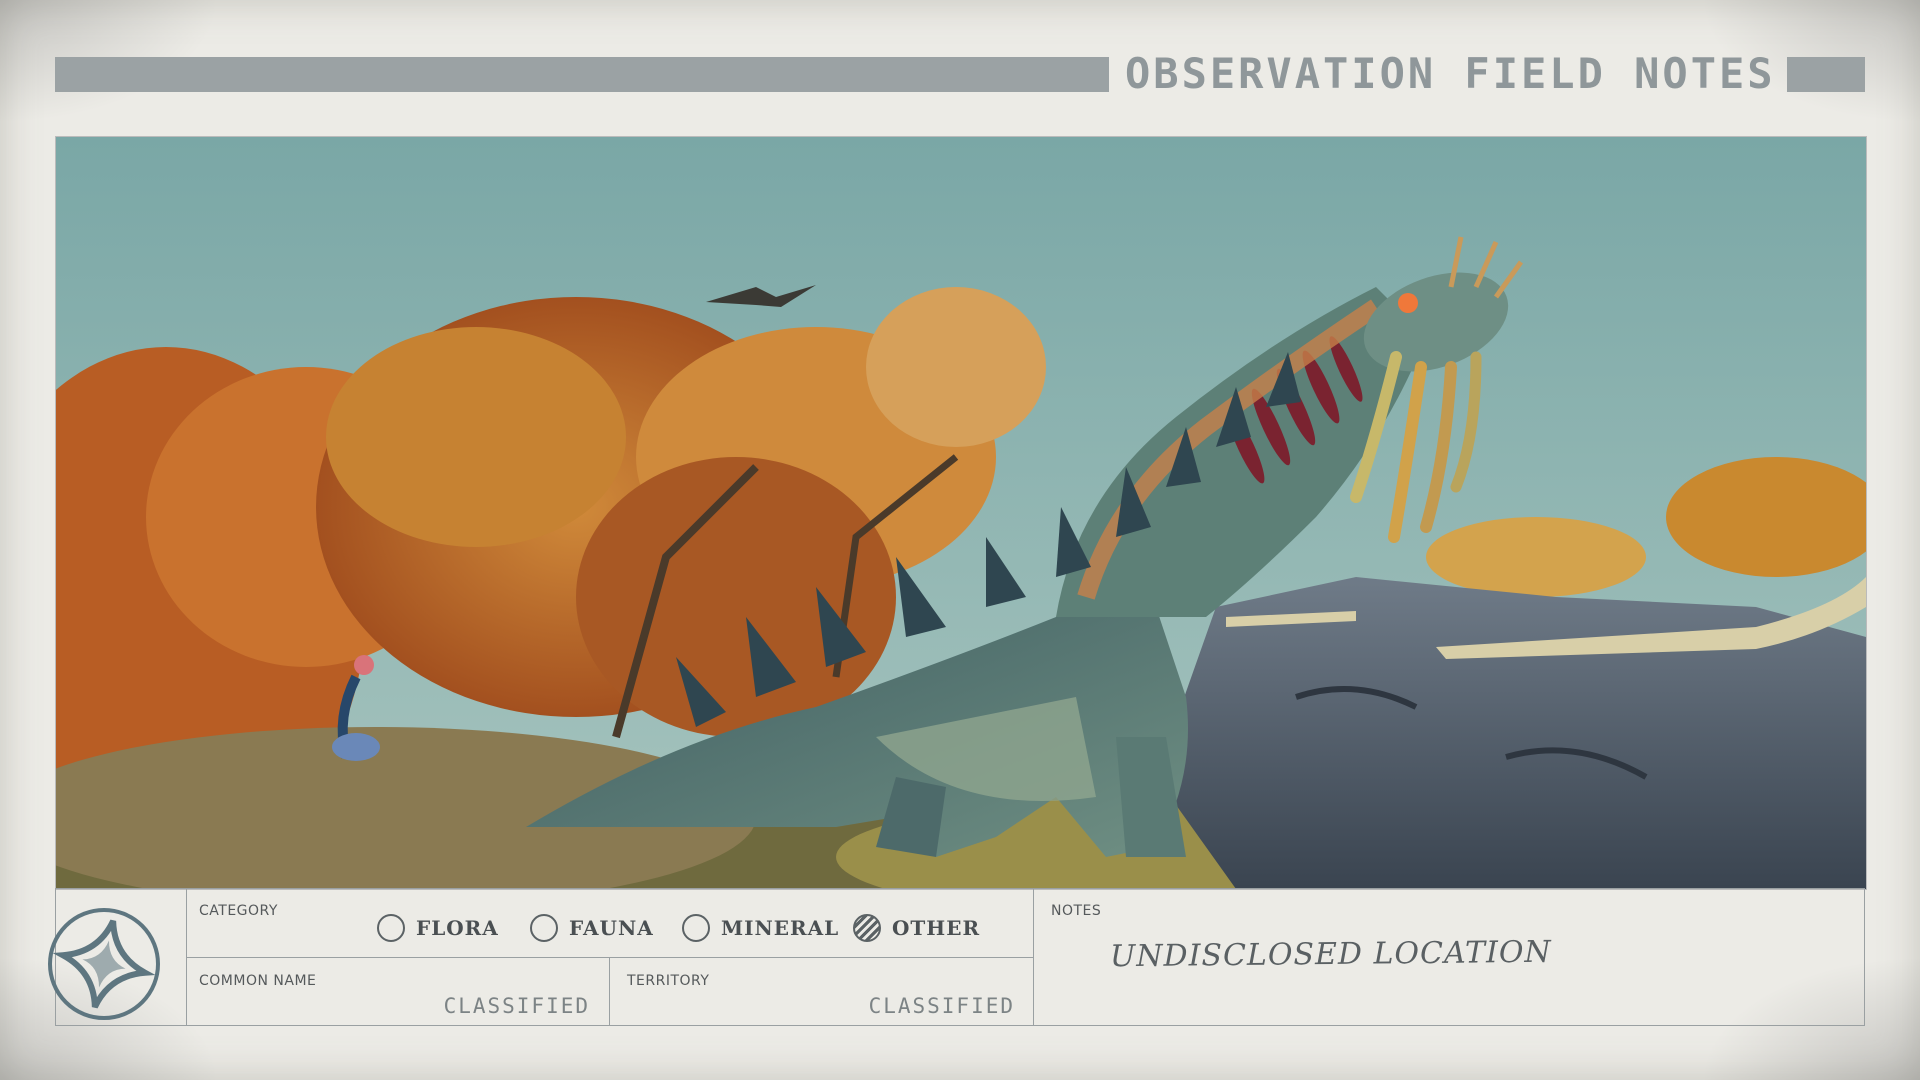 Image resolution: width=1920 pixels, height=1080 pixels. I want to click on territory-label: TERRITORY, so click(668, 981).